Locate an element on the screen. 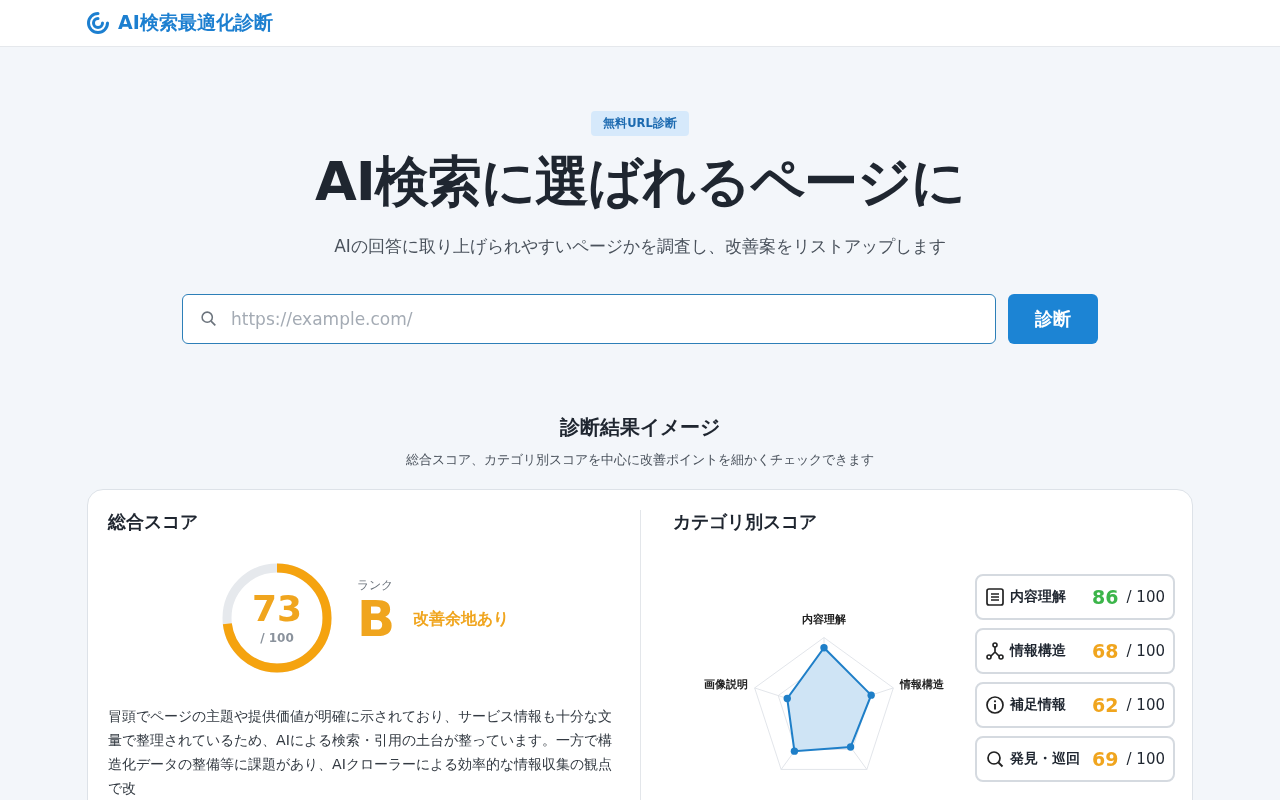  rank-label: ランク is located at coordinates (375, 586).